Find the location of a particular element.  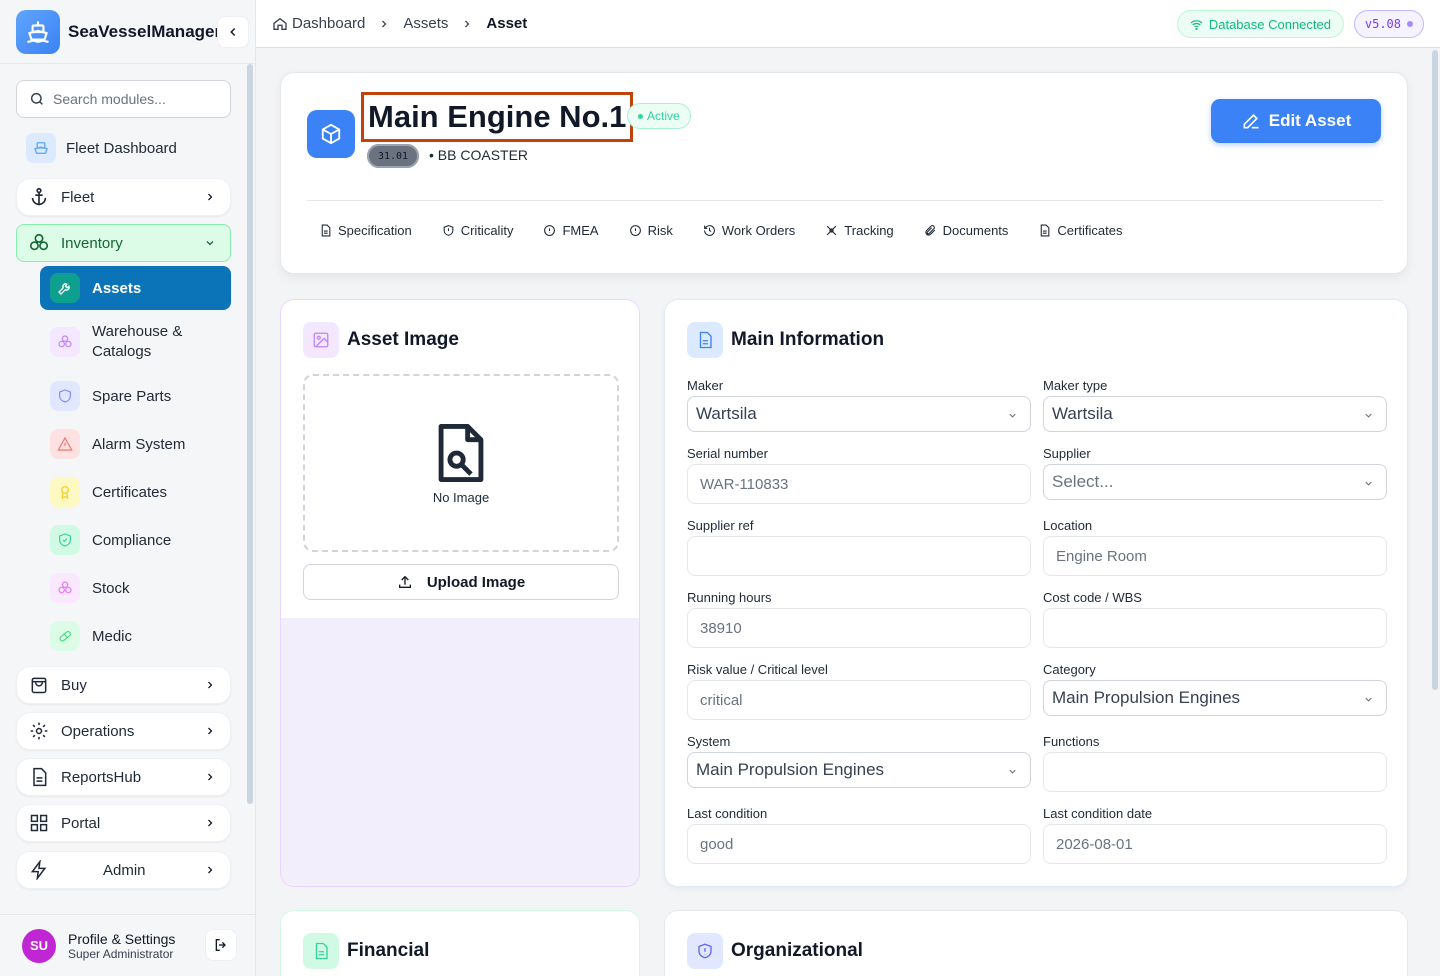

sidebar-item-spare-parts: Spare Parts is located at coordinates (135, 396).